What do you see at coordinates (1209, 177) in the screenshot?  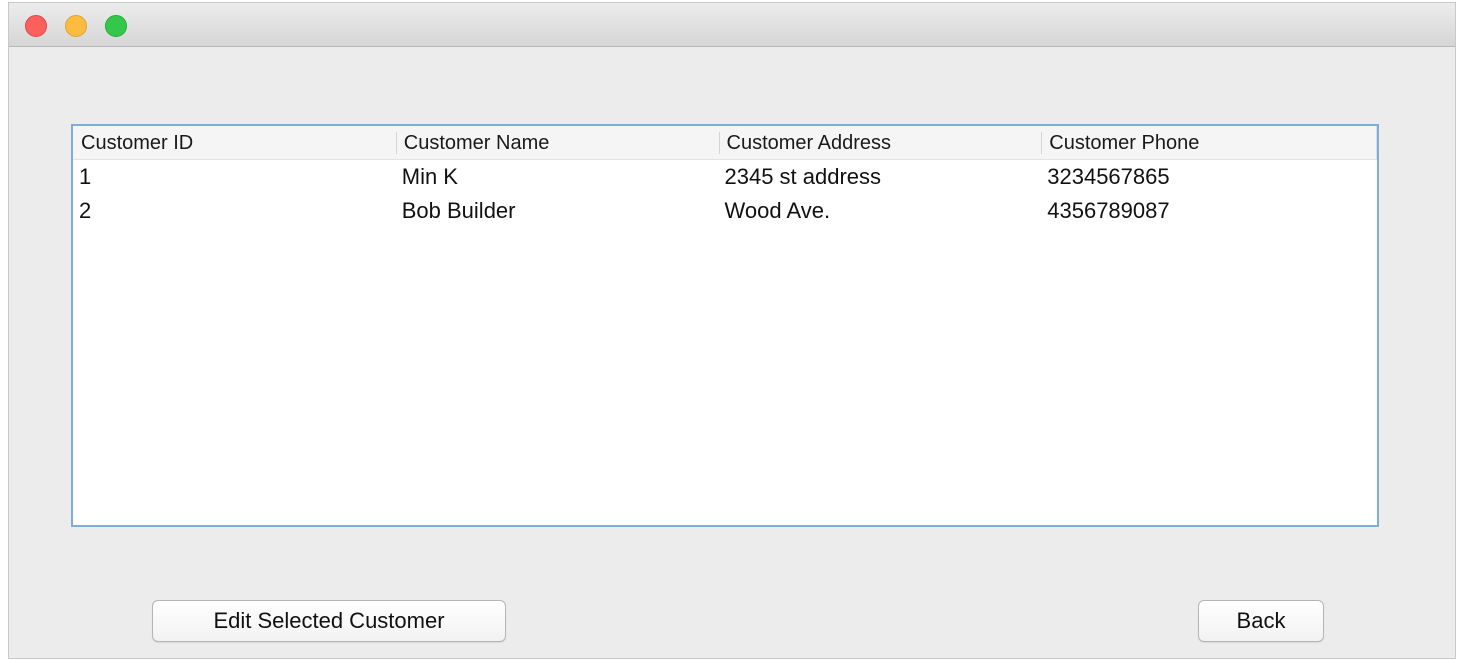 I see `cell-customer-phone: 3234567865` at bounding box center [1209, 177].